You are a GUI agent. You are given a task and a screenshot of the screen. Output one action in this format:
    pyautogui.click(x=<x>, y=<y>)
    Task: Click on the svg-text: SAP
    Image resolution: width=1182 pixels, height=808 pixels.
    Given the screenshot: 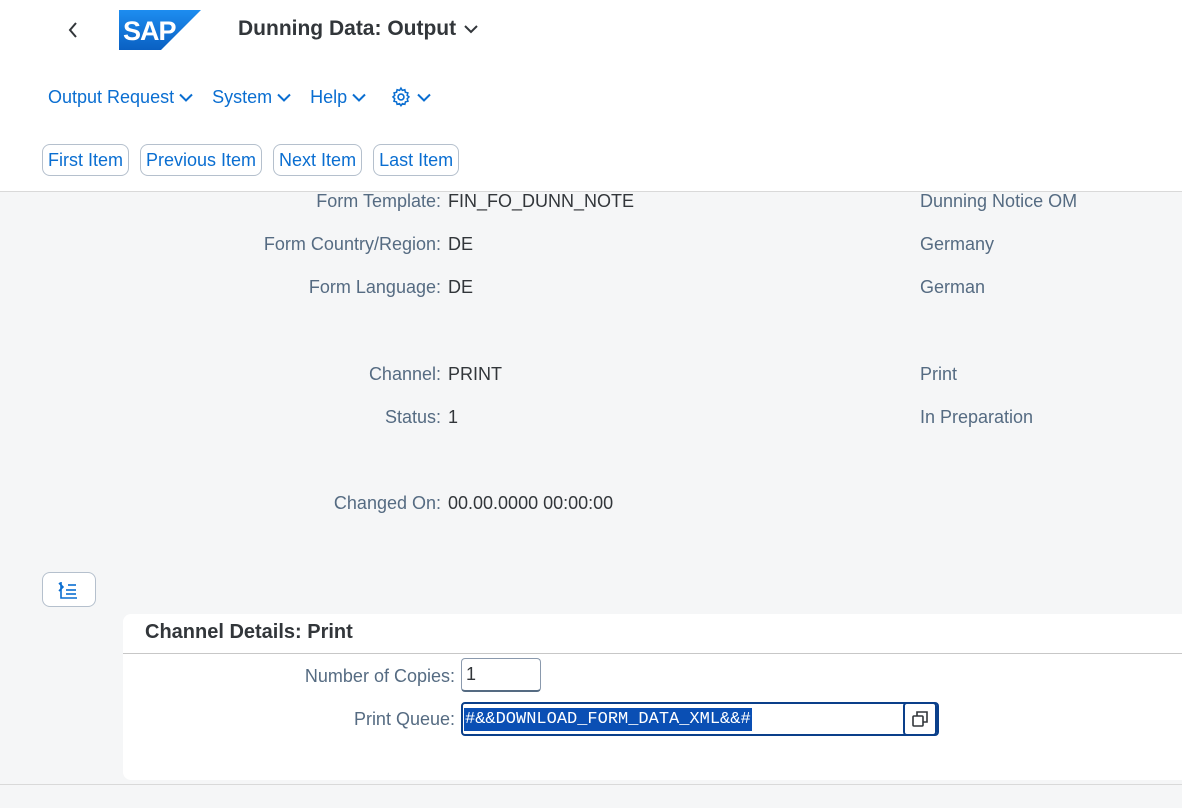 What is the action you would take?
    pyautogui.click(x=150, y=31)
    